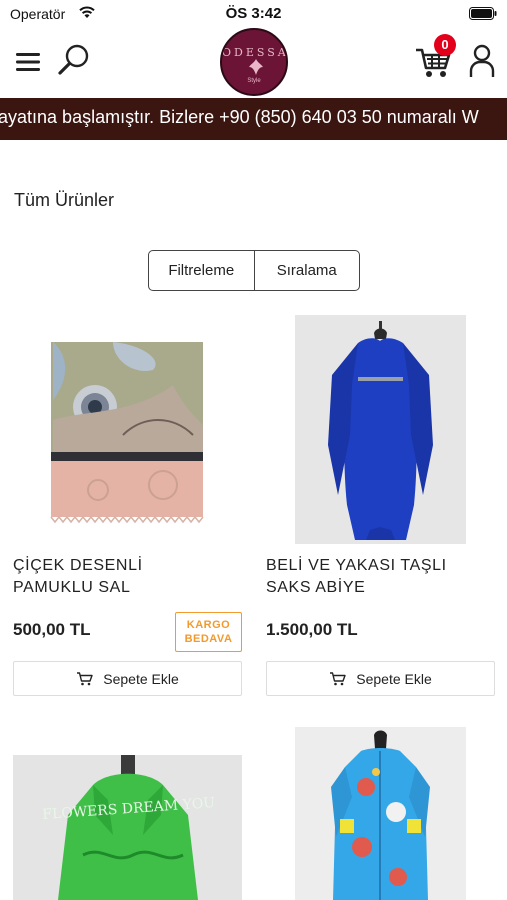 This screenshot has height=900, width=507. I want to click on battery-icon, so click(483, 13).